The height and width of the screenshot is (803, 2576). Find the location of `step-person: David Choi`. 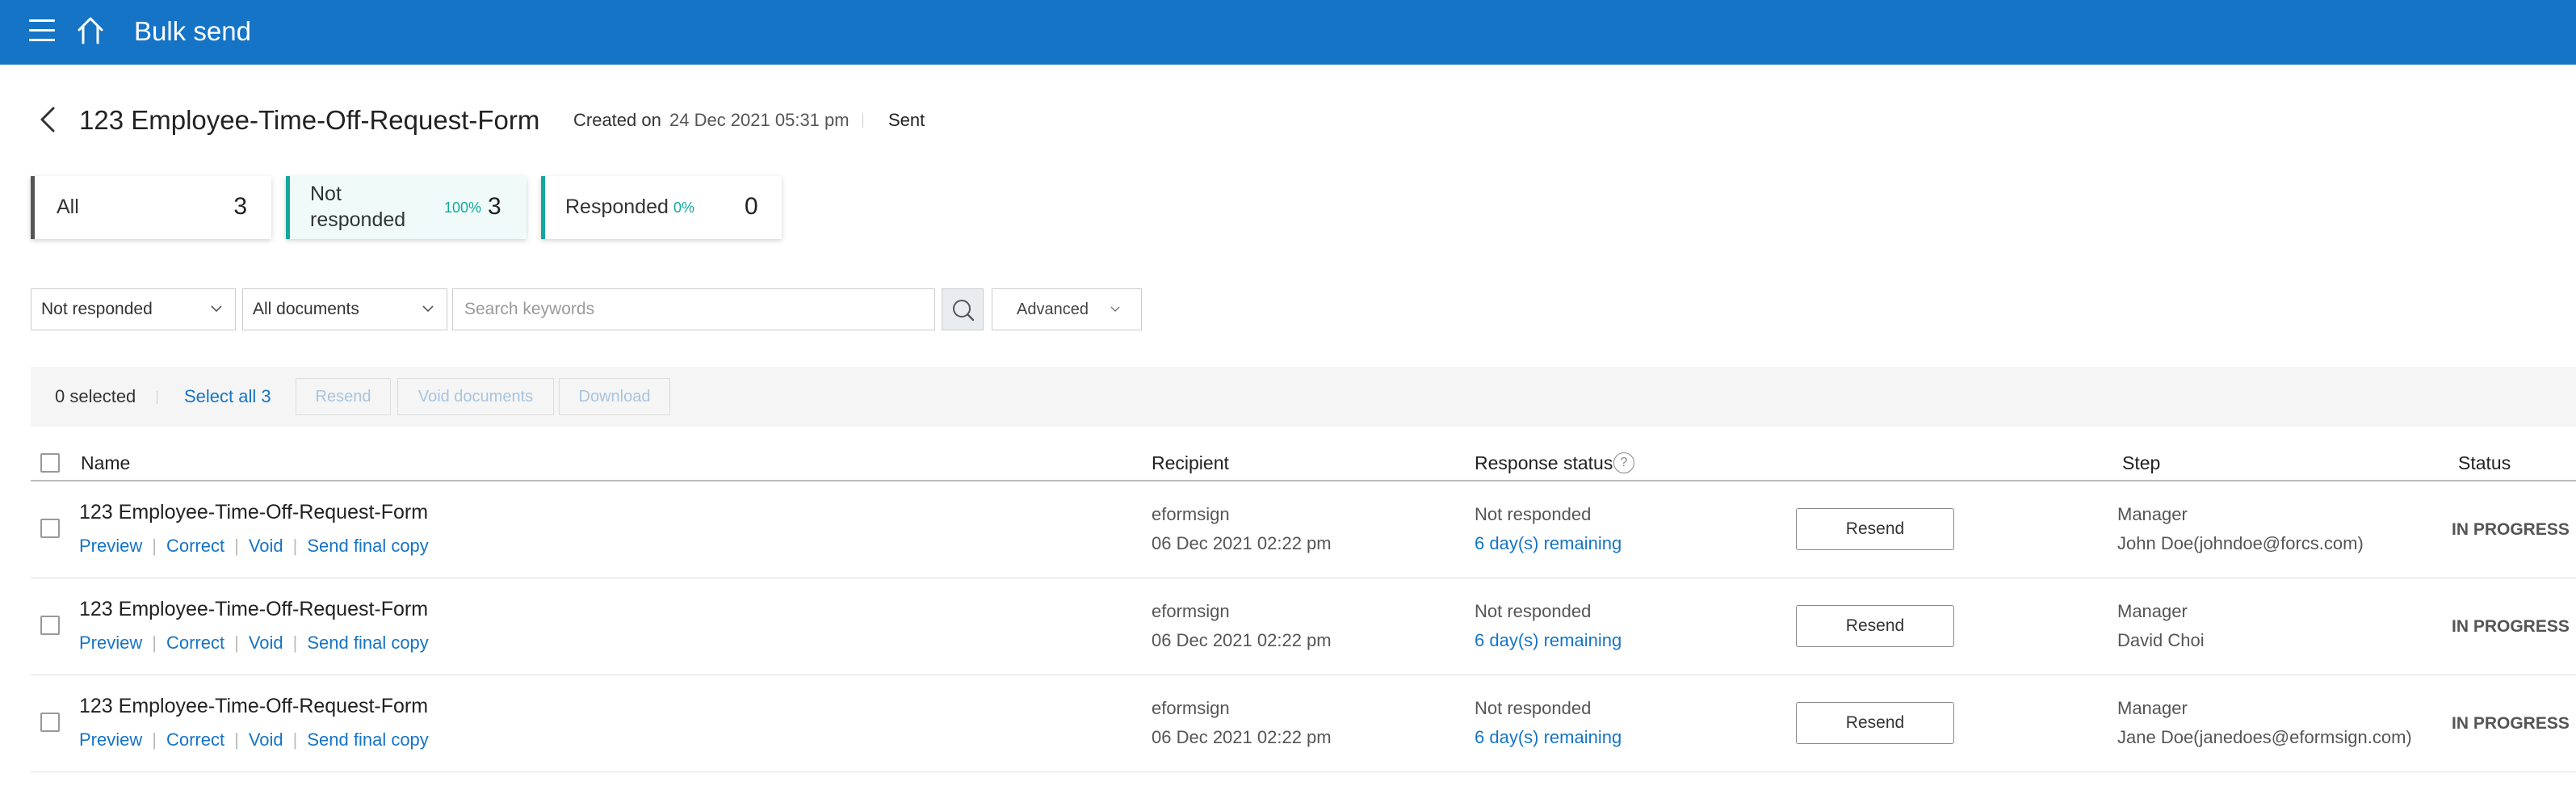

step-person: David Choi is located at coordinates (2161, 640).